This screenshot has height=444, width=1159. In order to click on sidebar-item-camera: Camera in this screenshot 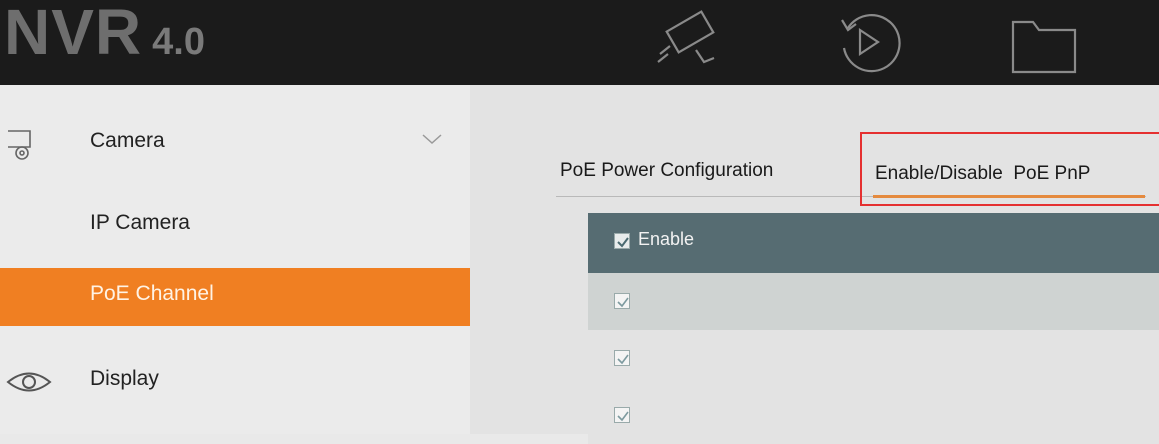, I will do `click(235, 144)`.